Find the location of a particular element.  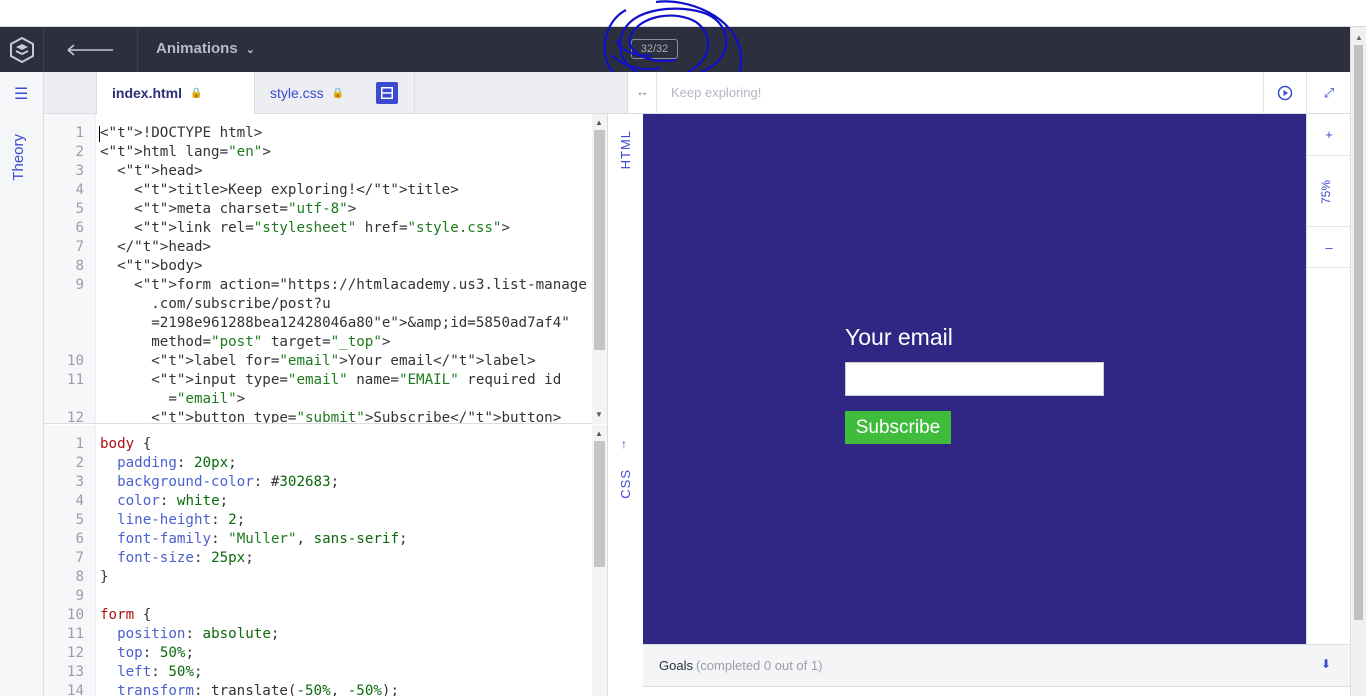

goals-title: Goals is located at coordinates (676, 665).